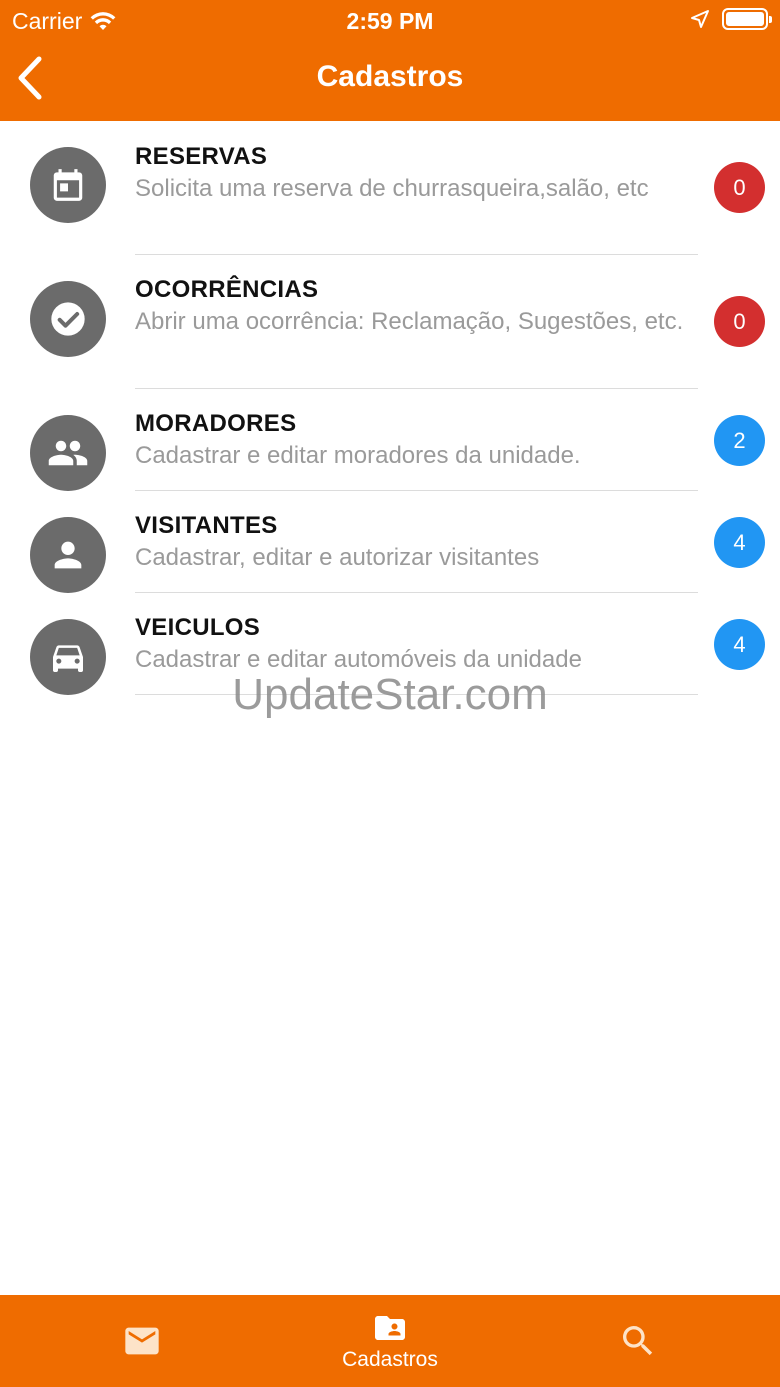 This screenshot has width=780, height=1387. I want to click on tab-label: Cadastros, so click(390, 1359).